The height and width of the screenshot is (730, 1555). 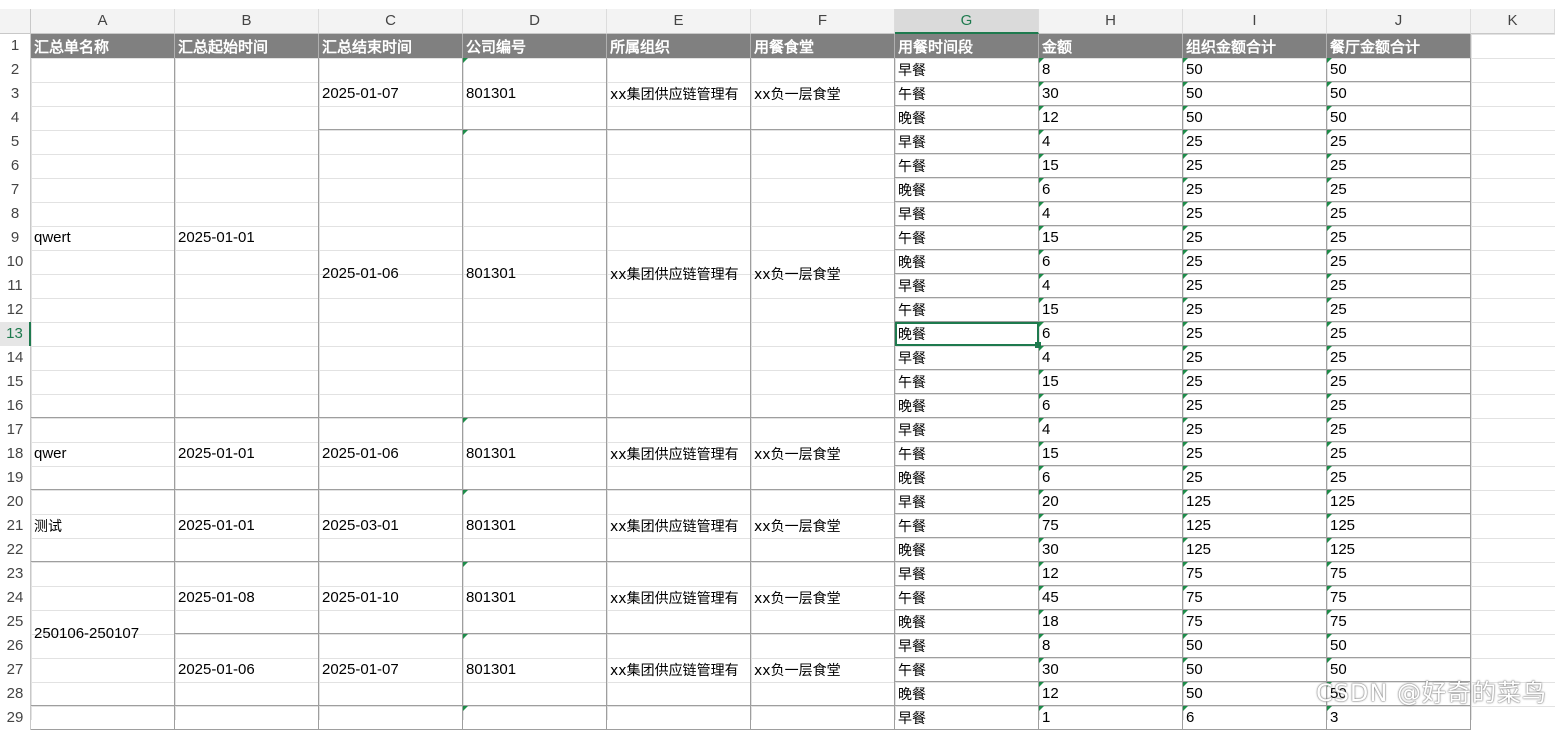 I want to click on column-header-a: A, so click(x=103, y=21).